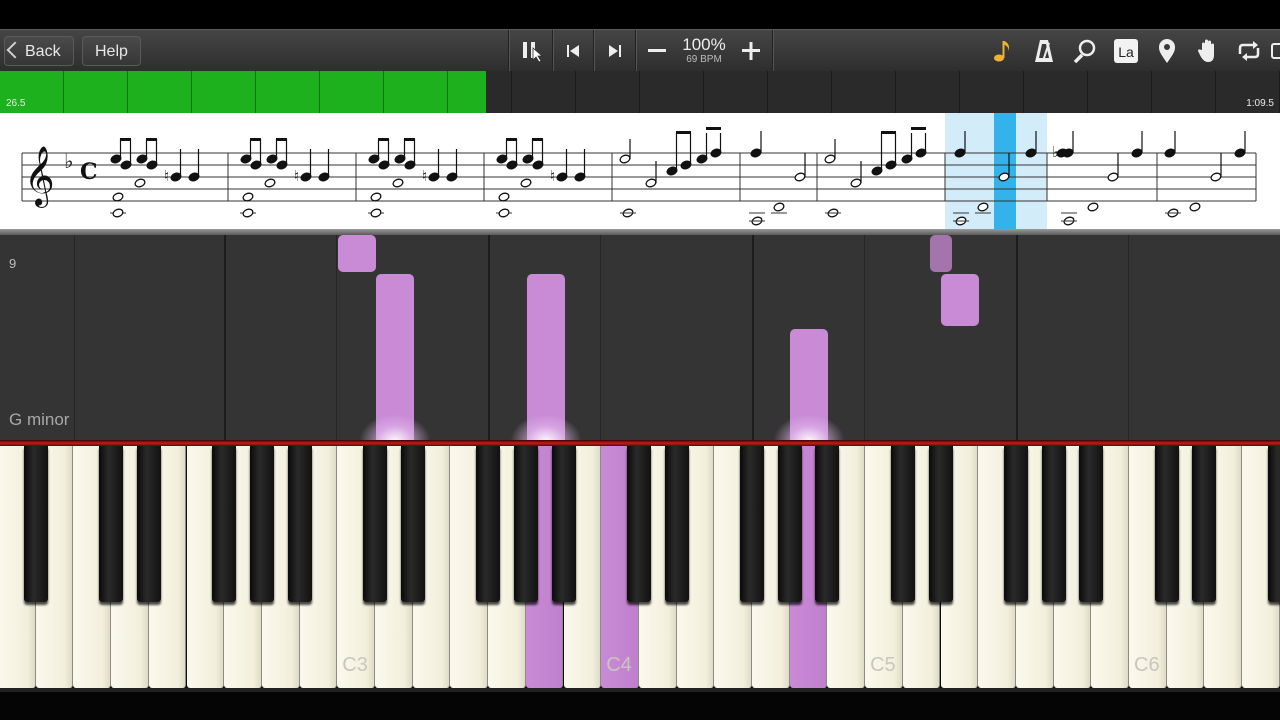  What do you see at coordinates (15, 50) in the screenshot?
I see `chevron-left-icon` at bounding box center [15, 50].